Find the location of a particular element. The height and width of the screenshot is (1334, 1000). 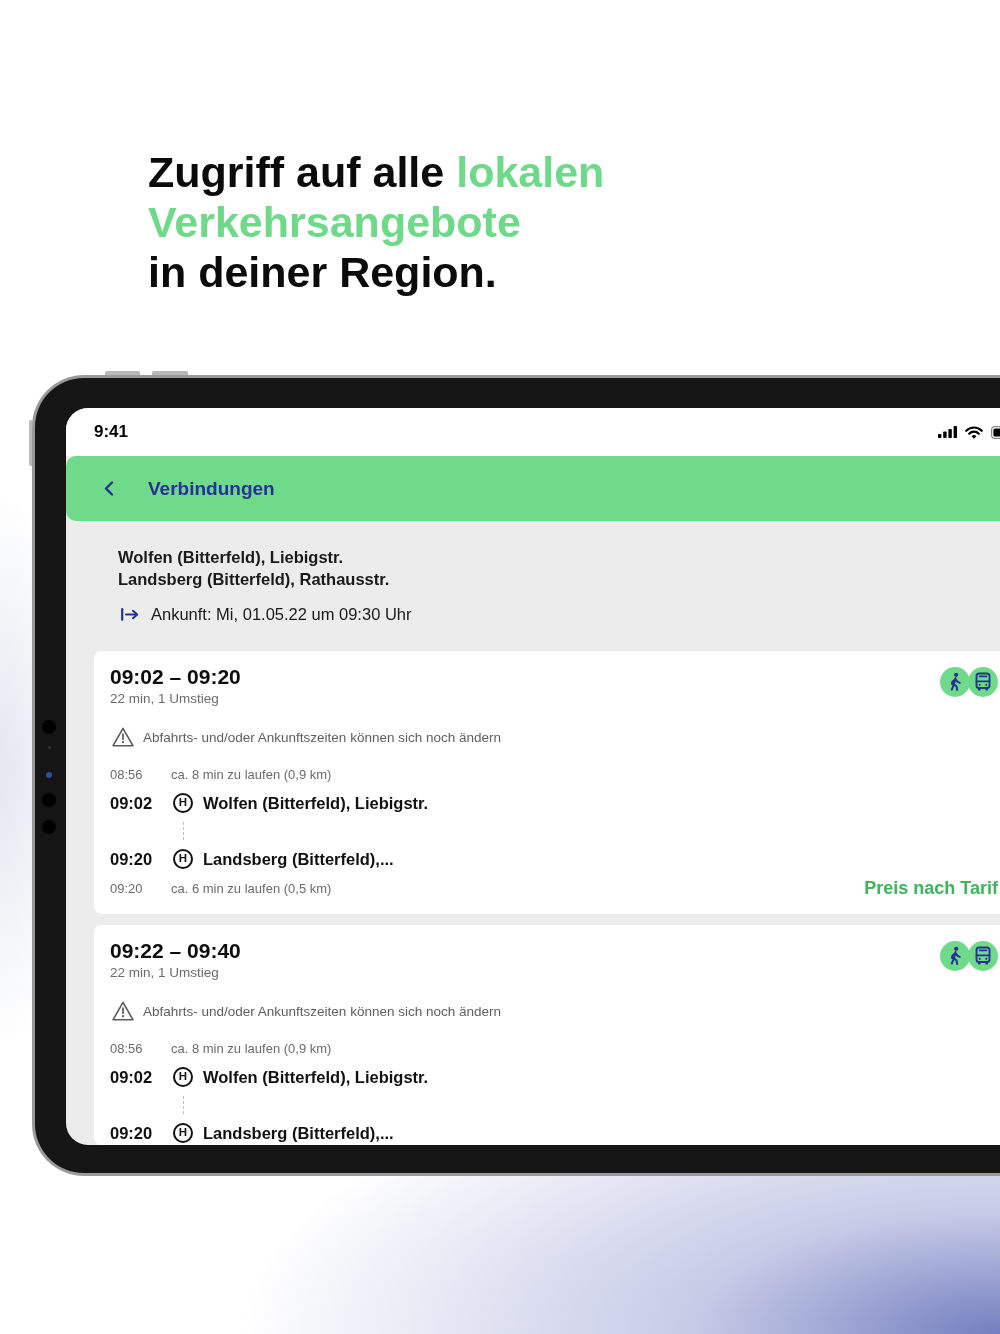

back-icon is located at coordinates (109, 488).